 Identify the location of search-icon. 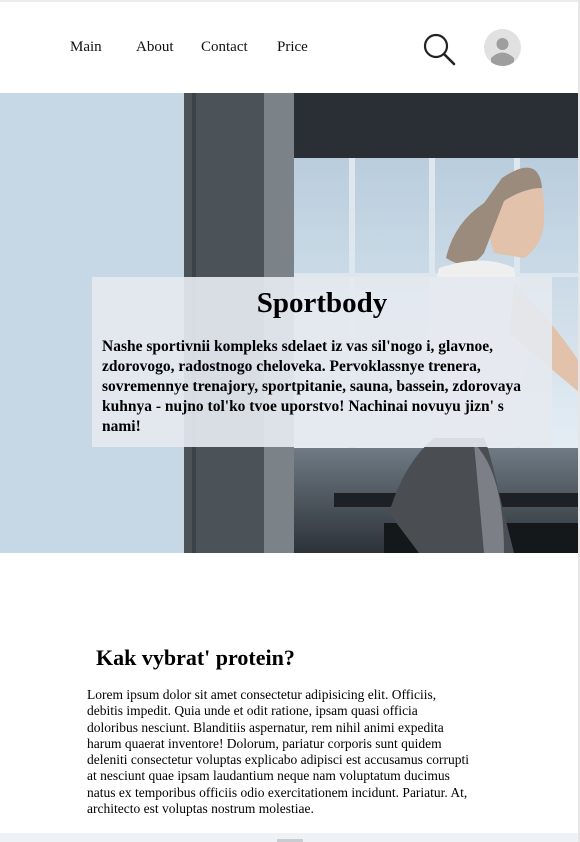
(439, 49).